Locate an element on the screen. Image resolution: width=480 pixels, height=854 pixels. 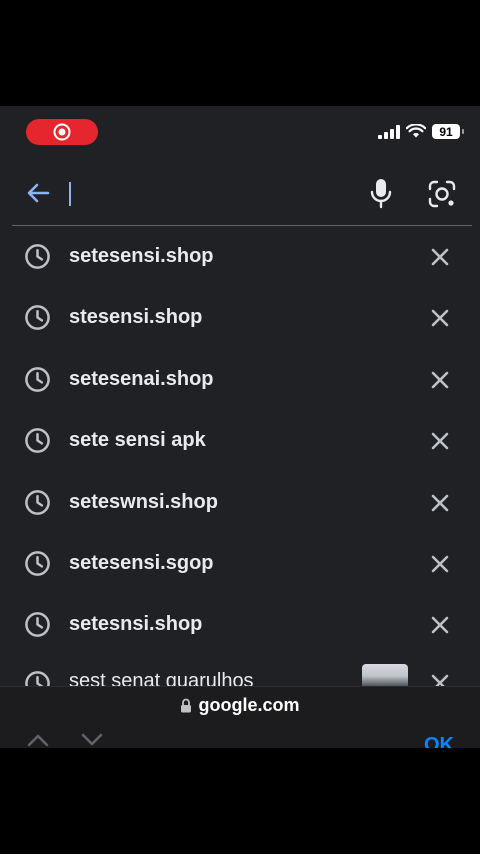
suggestion-text: seteswnsi.shop is located at coordinates (143, 501).